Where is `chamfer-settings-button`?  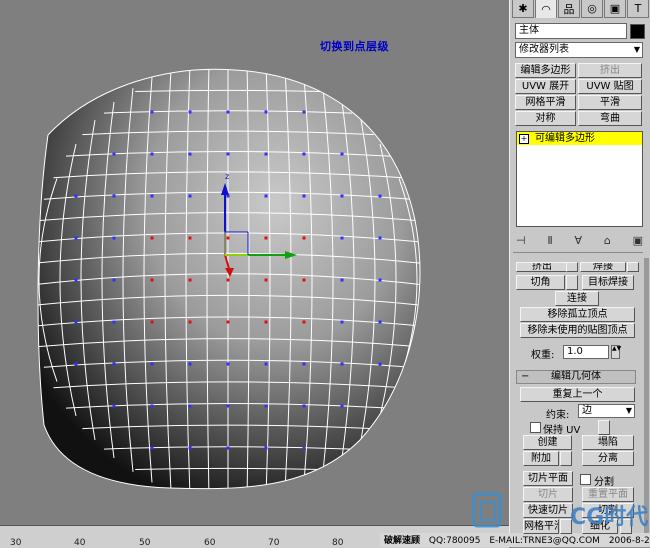
chamfer-settings-button is located at coordinates (572, 282).